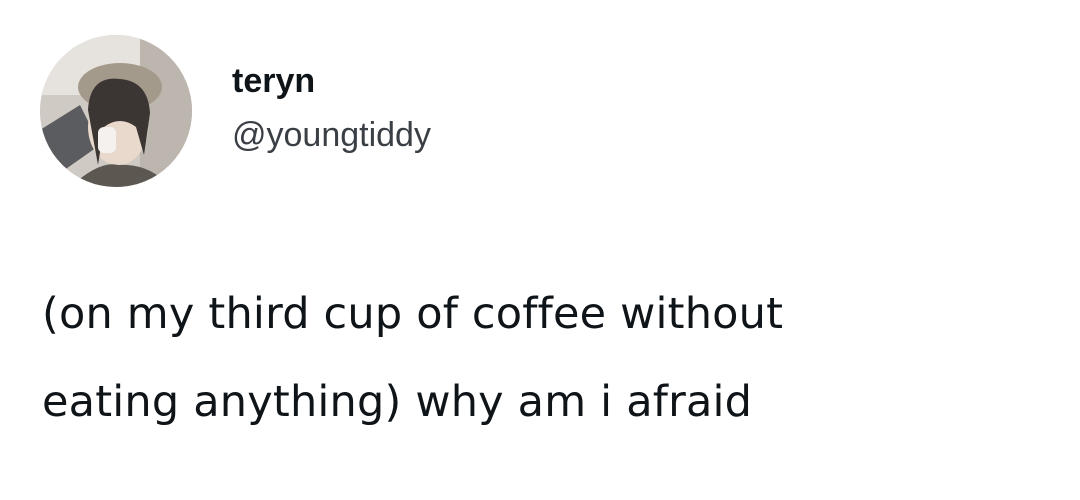  Describe the element at coordinates (331, 108) in the screenshot. I see `author-names: teryn @youngtiddy` at that location.